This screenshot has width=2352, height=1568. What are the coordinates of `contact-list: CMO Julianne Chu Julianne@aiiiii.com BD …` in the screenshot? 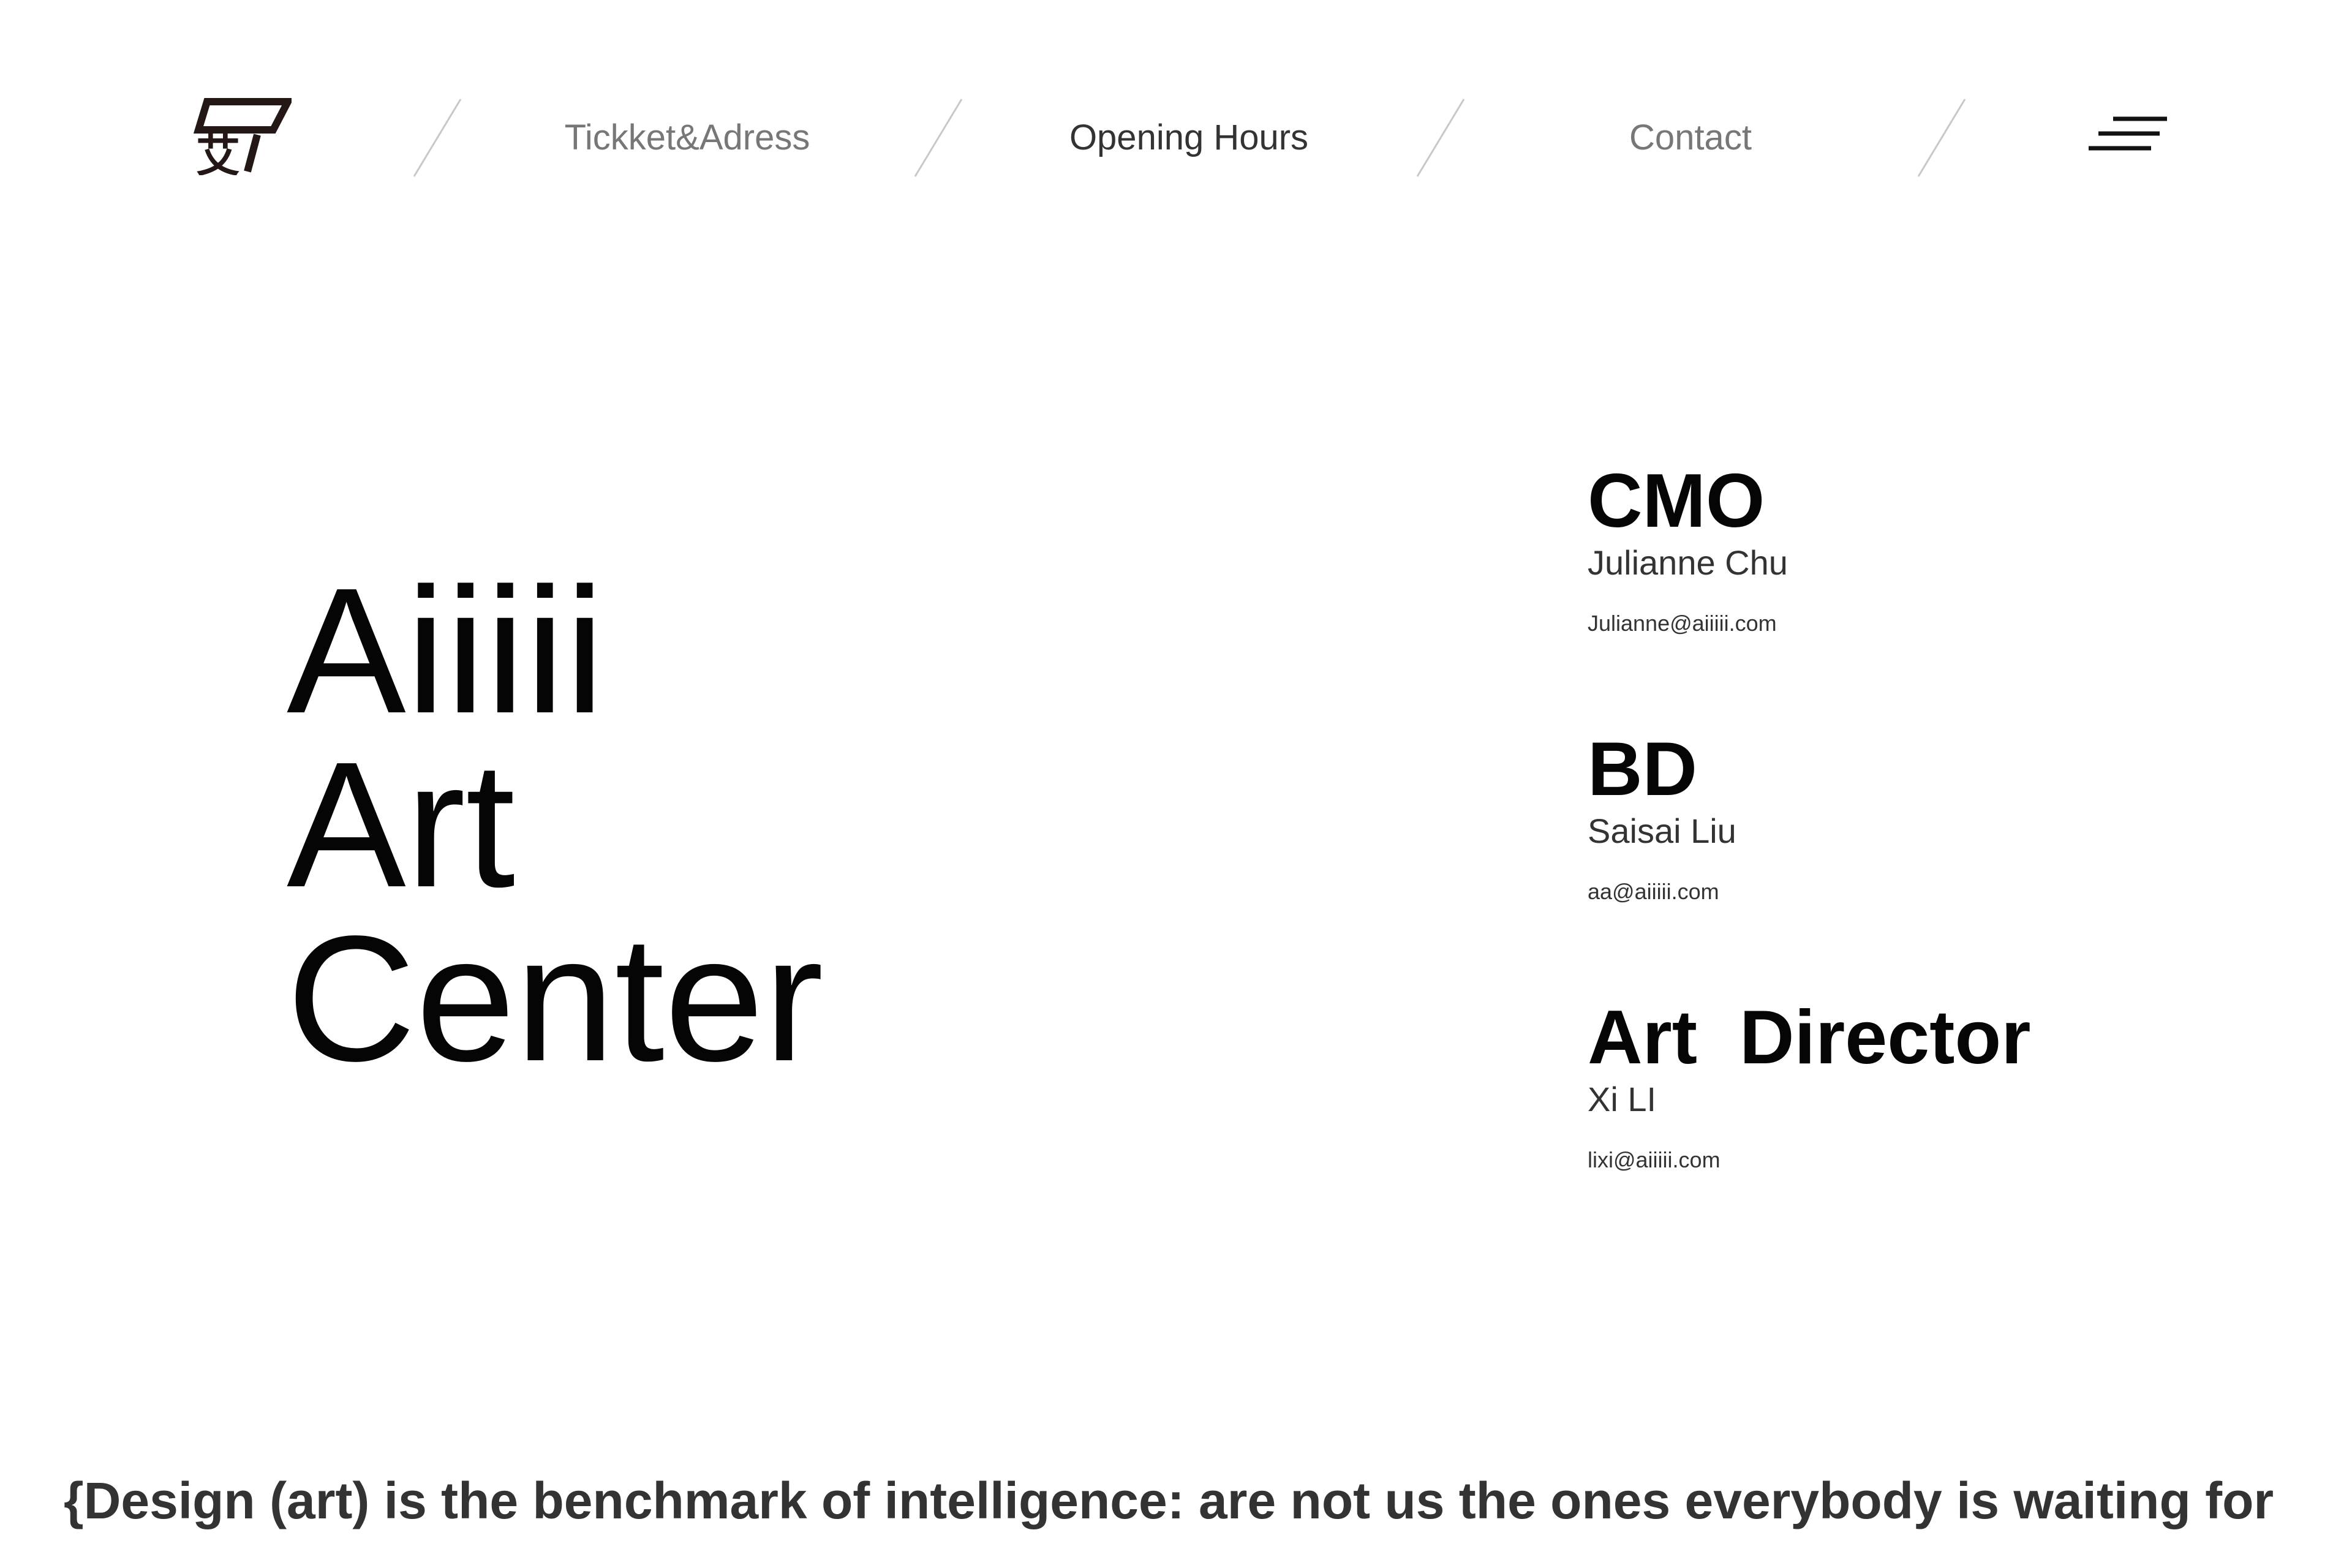 It's located at (1925, 863).